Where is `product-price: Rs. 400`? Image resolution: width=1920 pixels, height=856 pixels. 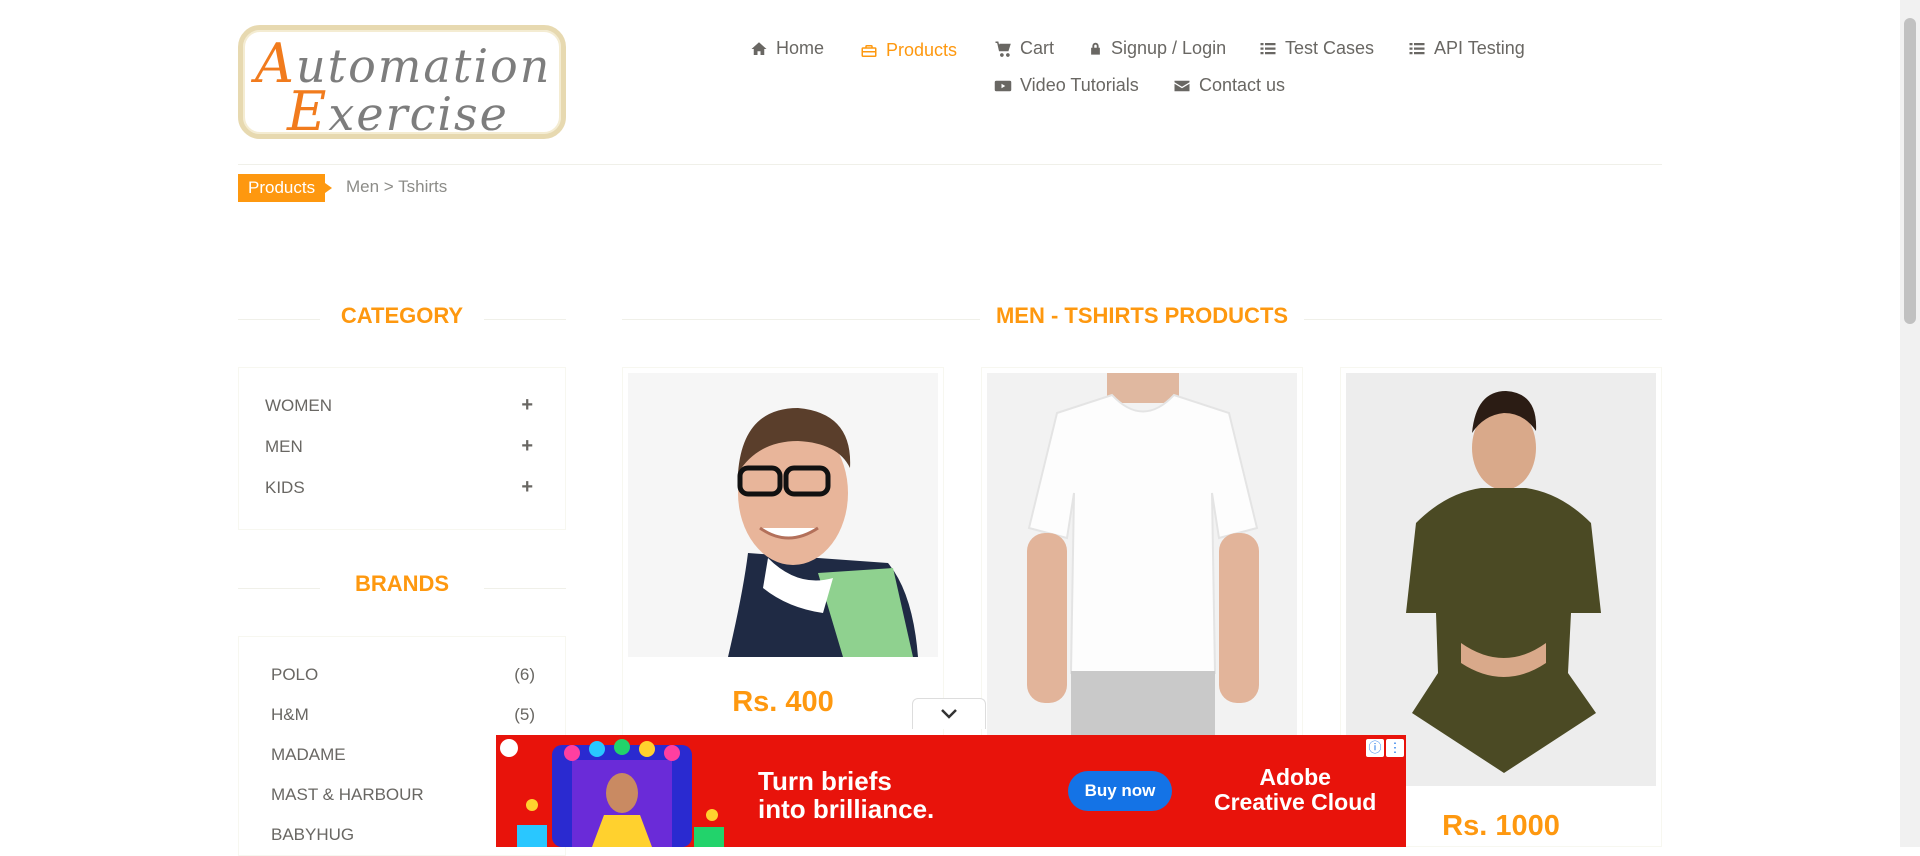
product-price: Rs. 400 is located at coordinates (783, 702).